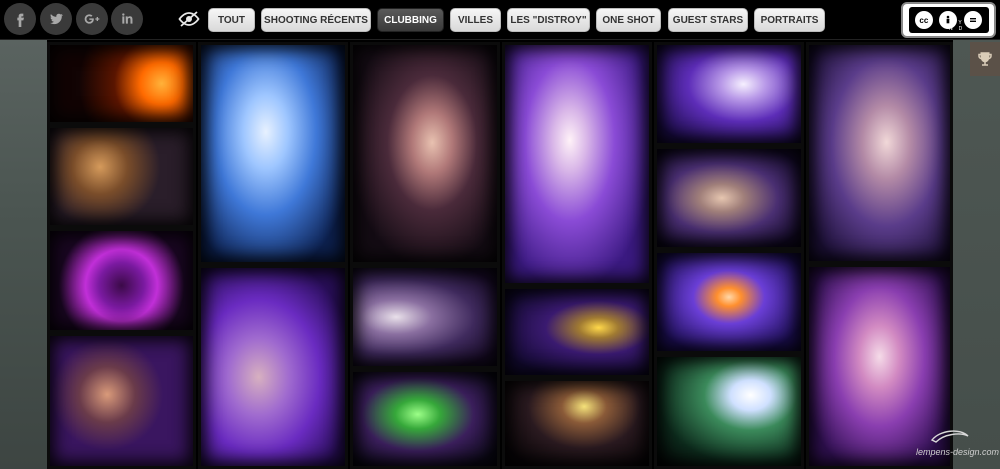 This screenshot has width=1000, height=469. Describe the element at coordinates (985, 59) in the screenshot. I see `trophy-icon` at that location.